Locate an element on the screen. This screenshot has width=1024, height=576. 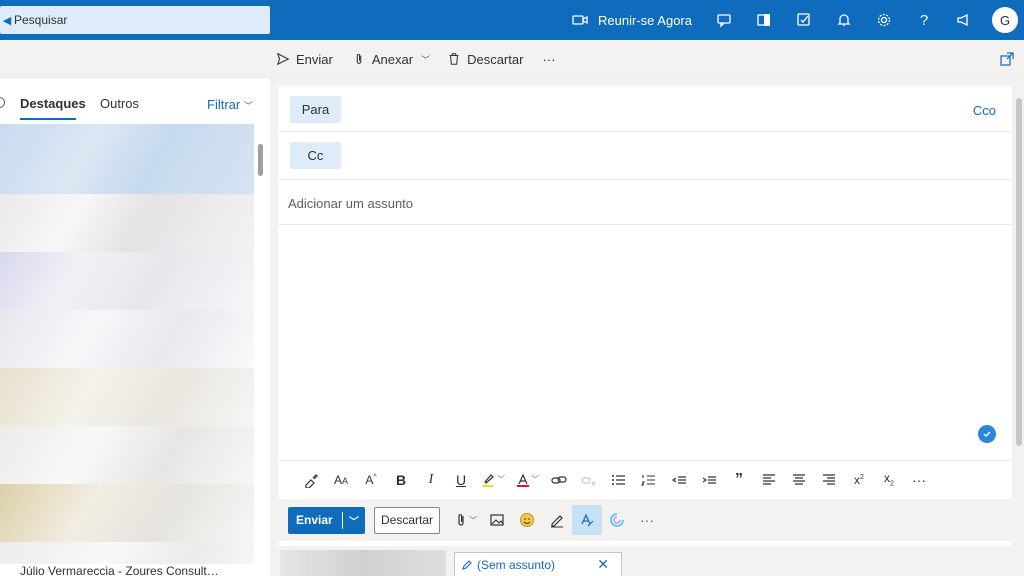
close-icon: ✕ is located at coordinates (603, 564).